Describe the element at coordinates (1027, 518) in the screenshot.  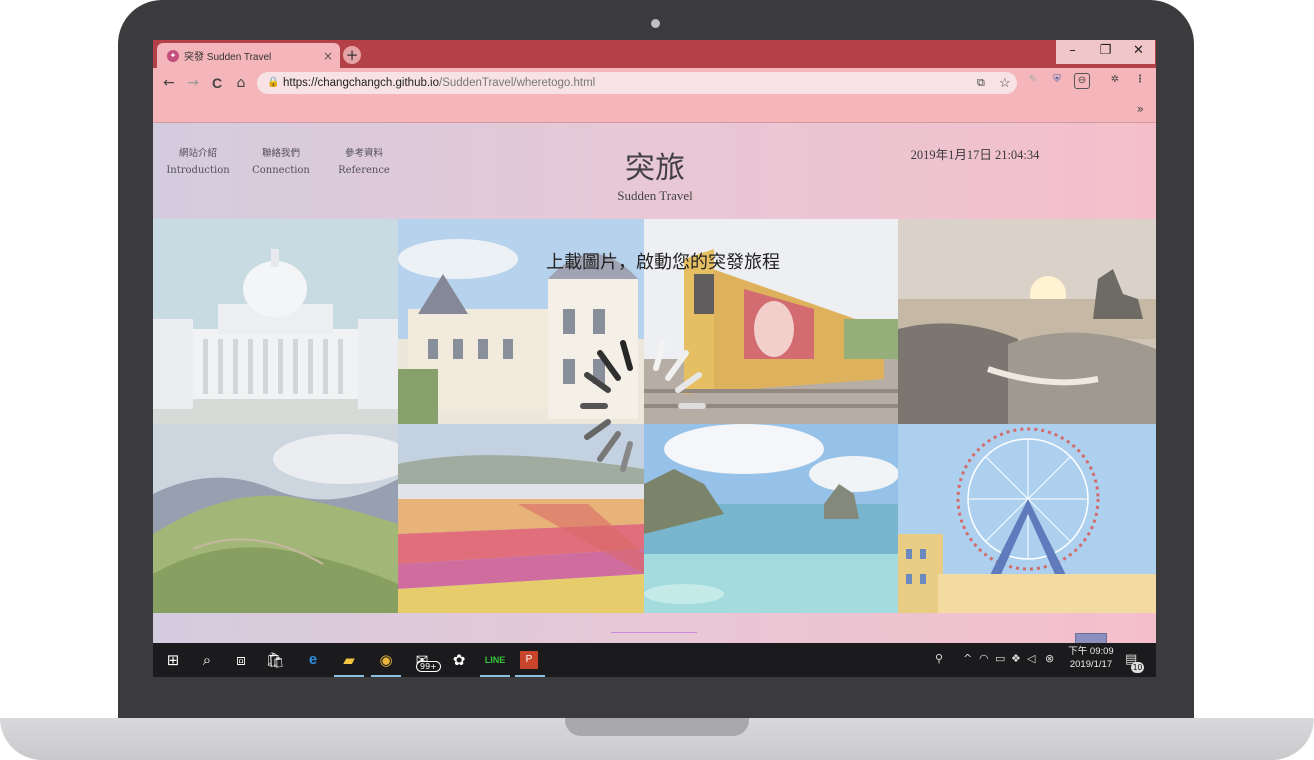
I see `photo-ferris-wheel` at that location.